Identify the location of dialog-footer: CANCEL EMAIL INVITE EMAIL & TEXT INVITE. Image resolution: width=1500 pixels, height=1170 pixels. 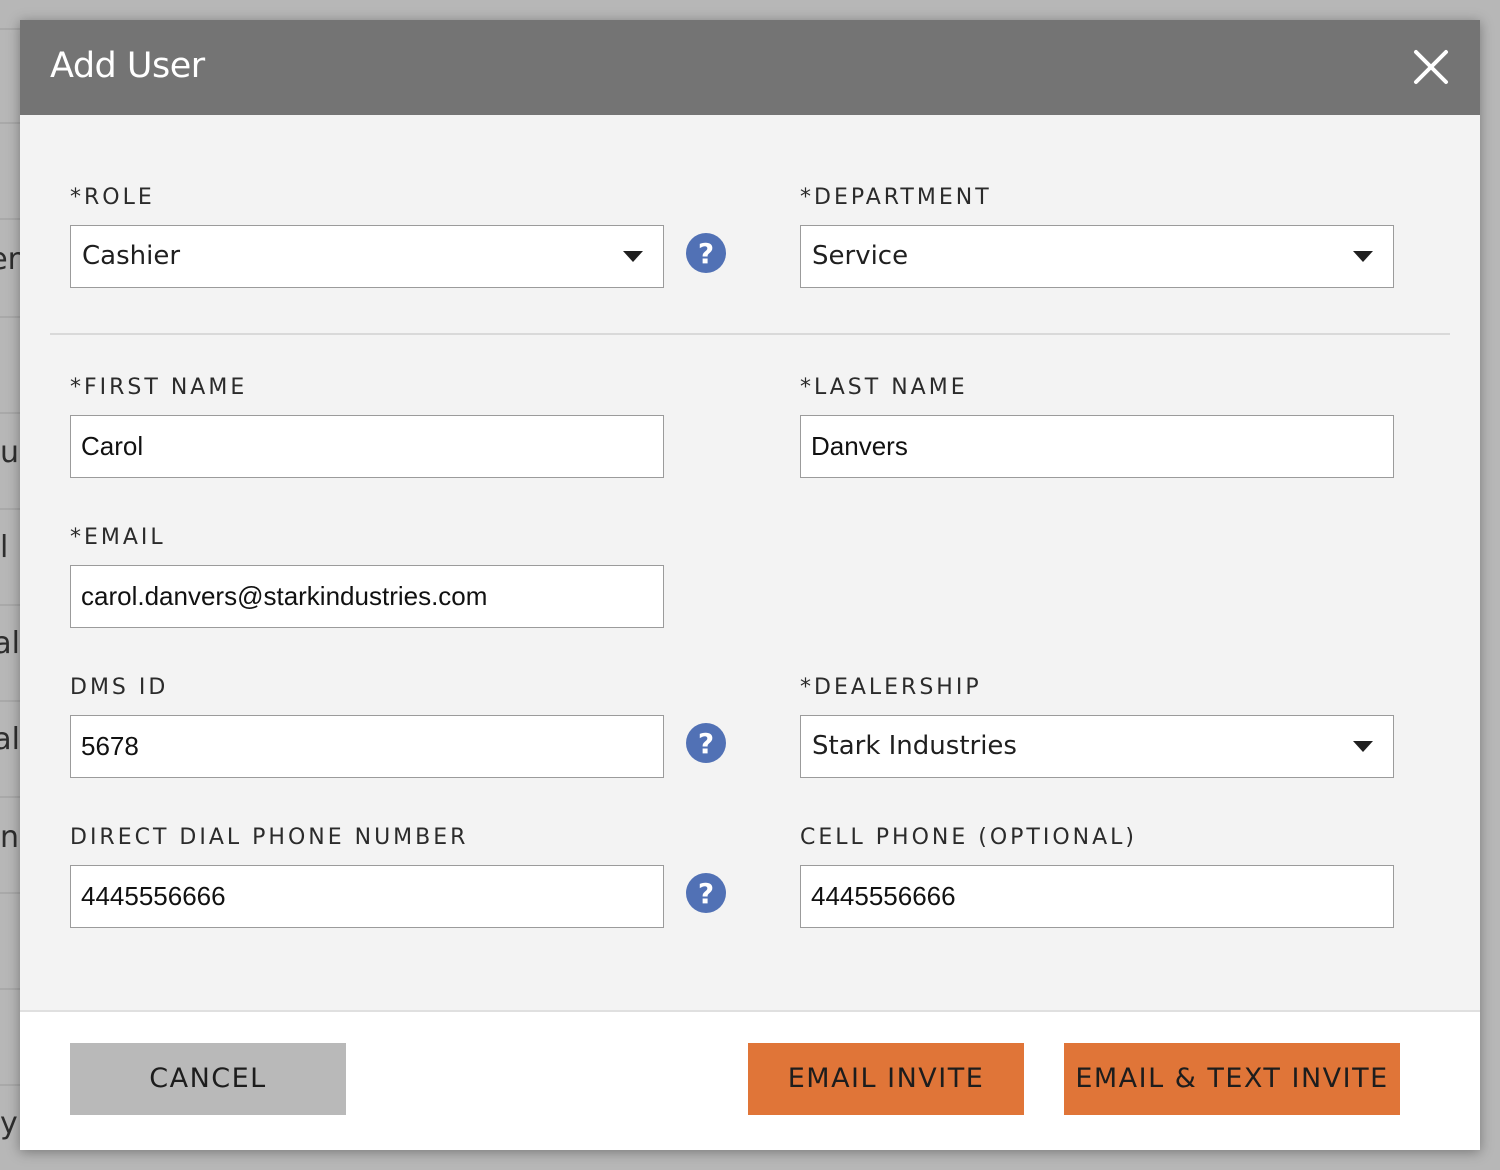
(750, 1080).